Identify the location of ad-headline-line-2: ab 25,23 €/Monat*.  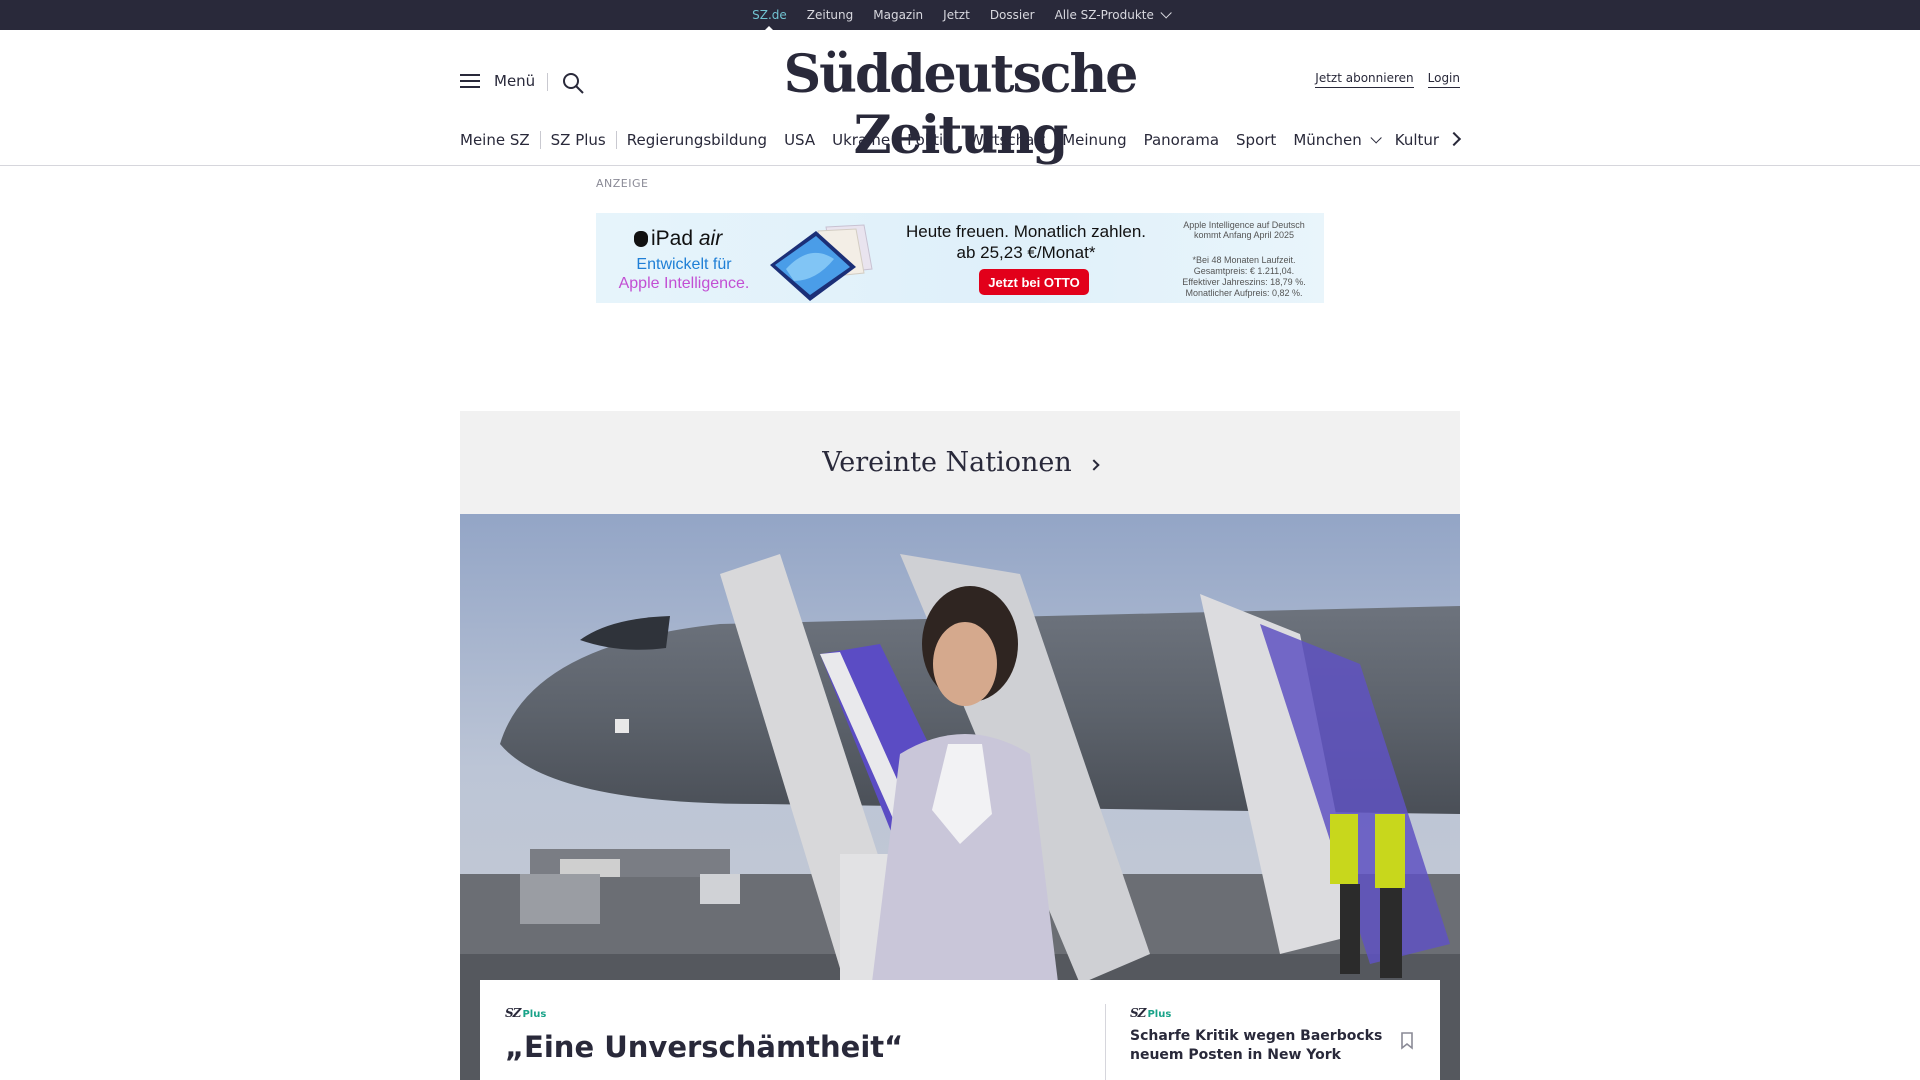
(1026, 252).